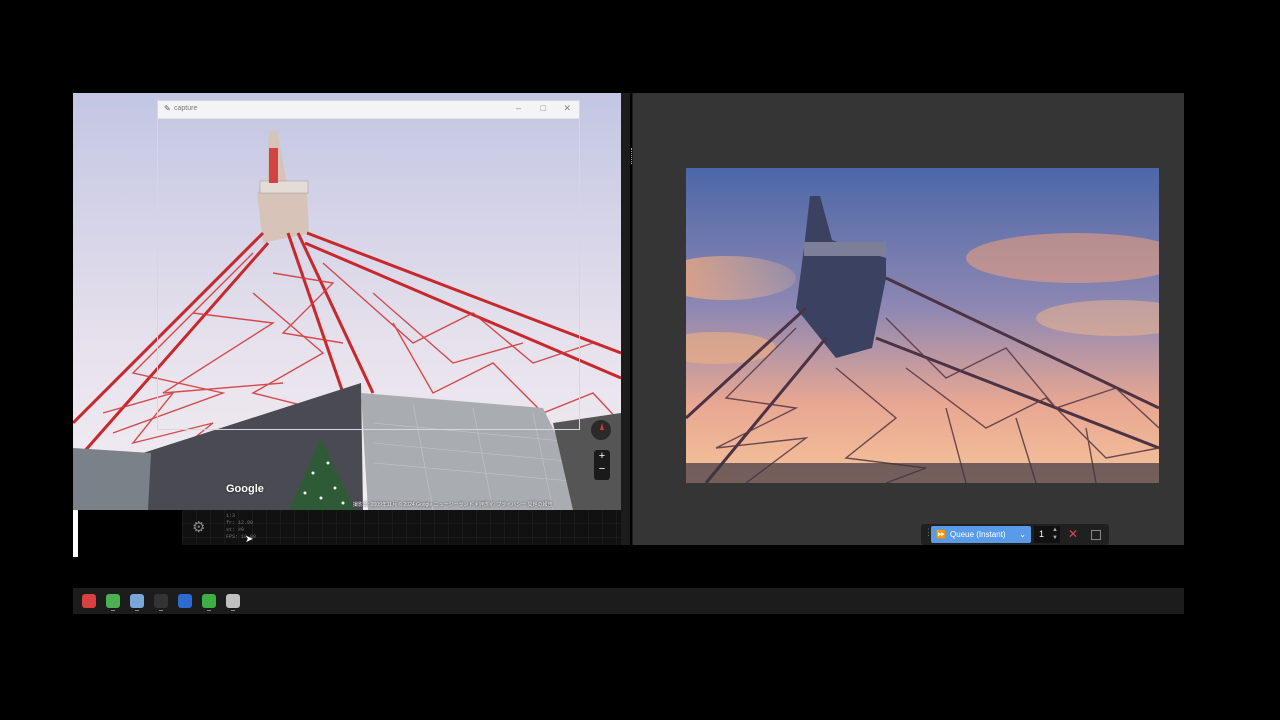 The width and height of the screenshot is (1280, 720). I want to click on terminal-icon, so click(161, 601).